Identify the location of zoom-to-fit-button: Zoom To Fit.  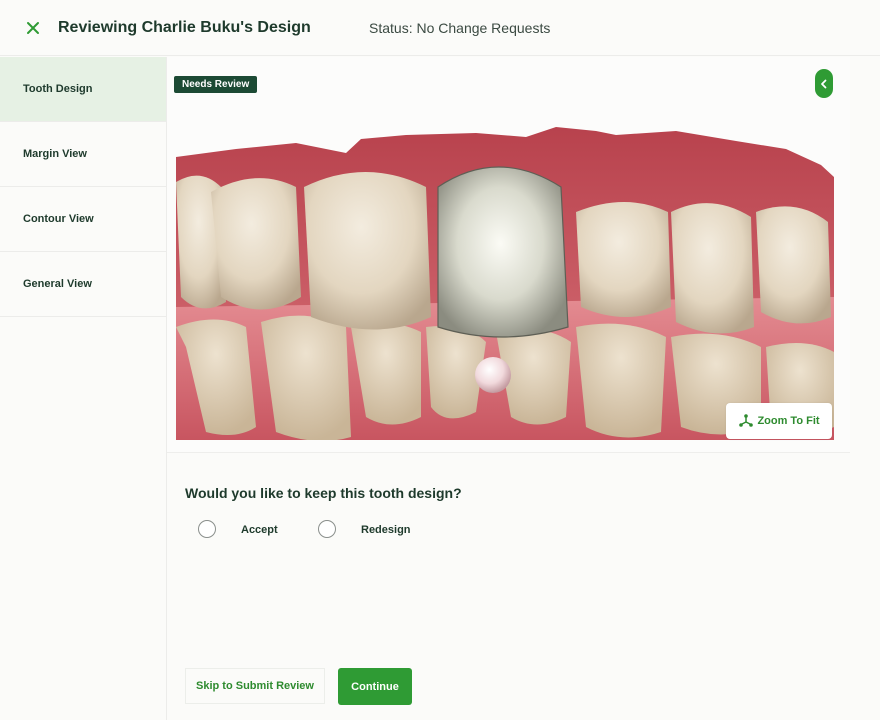
(779, 421).